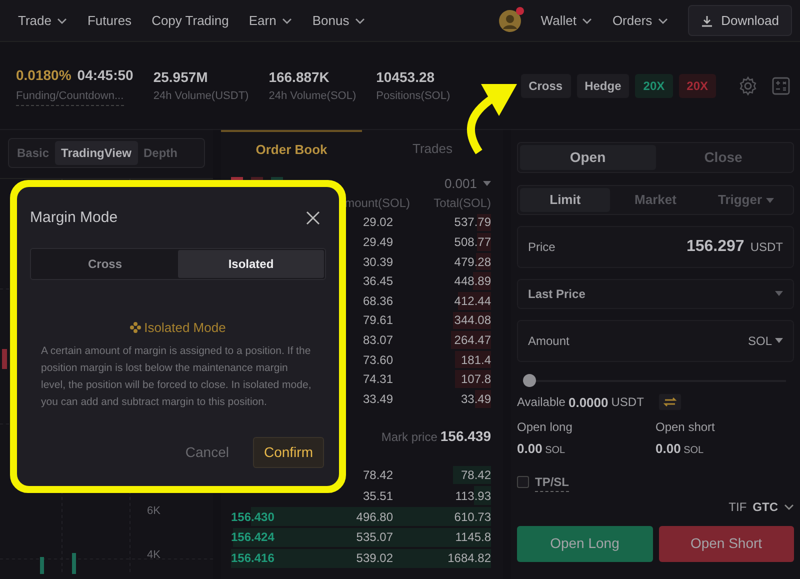 This screenshot has width=800, height=579. I want to click on close-icon, so click(313, 218).